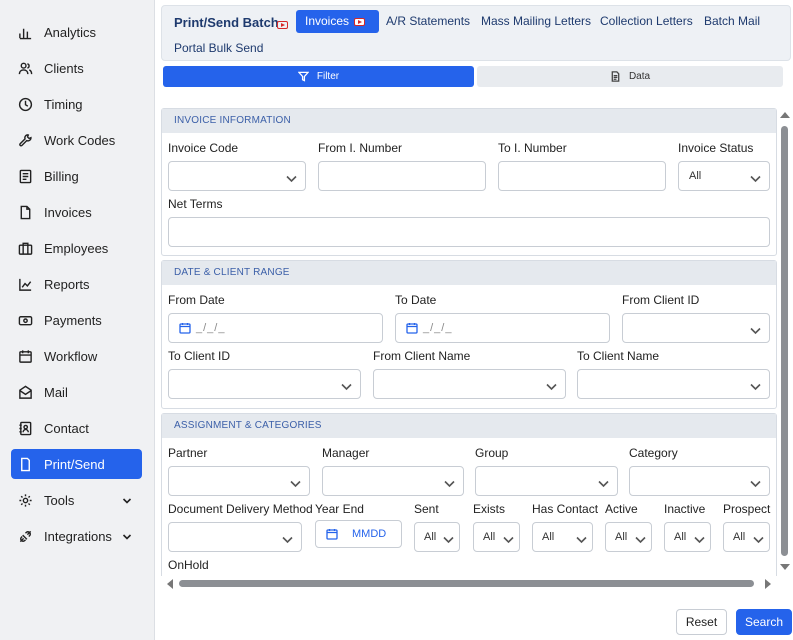  I want to click on from-client-name-select, so click(469, 384).